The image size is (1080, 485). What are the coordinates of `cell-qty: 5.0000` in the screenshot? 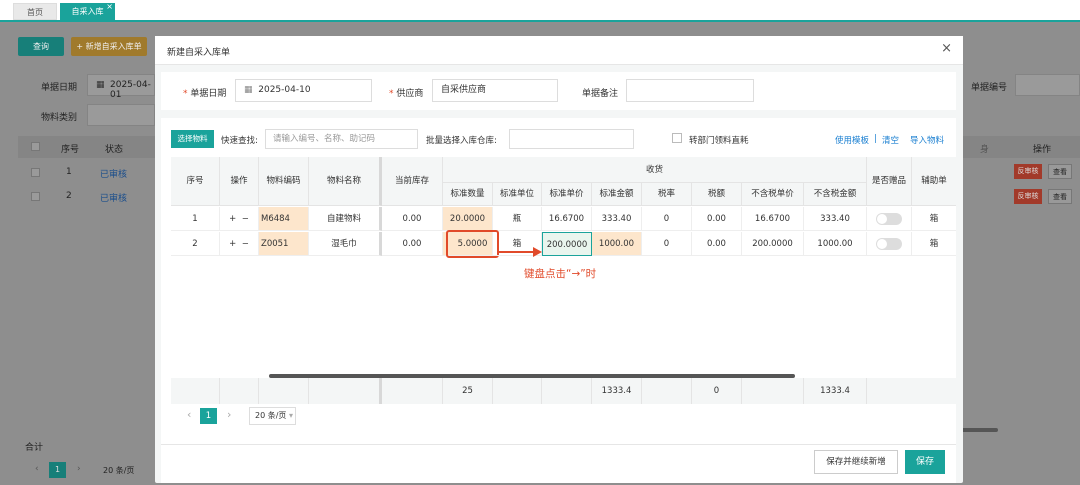 It's located at (471, 244).